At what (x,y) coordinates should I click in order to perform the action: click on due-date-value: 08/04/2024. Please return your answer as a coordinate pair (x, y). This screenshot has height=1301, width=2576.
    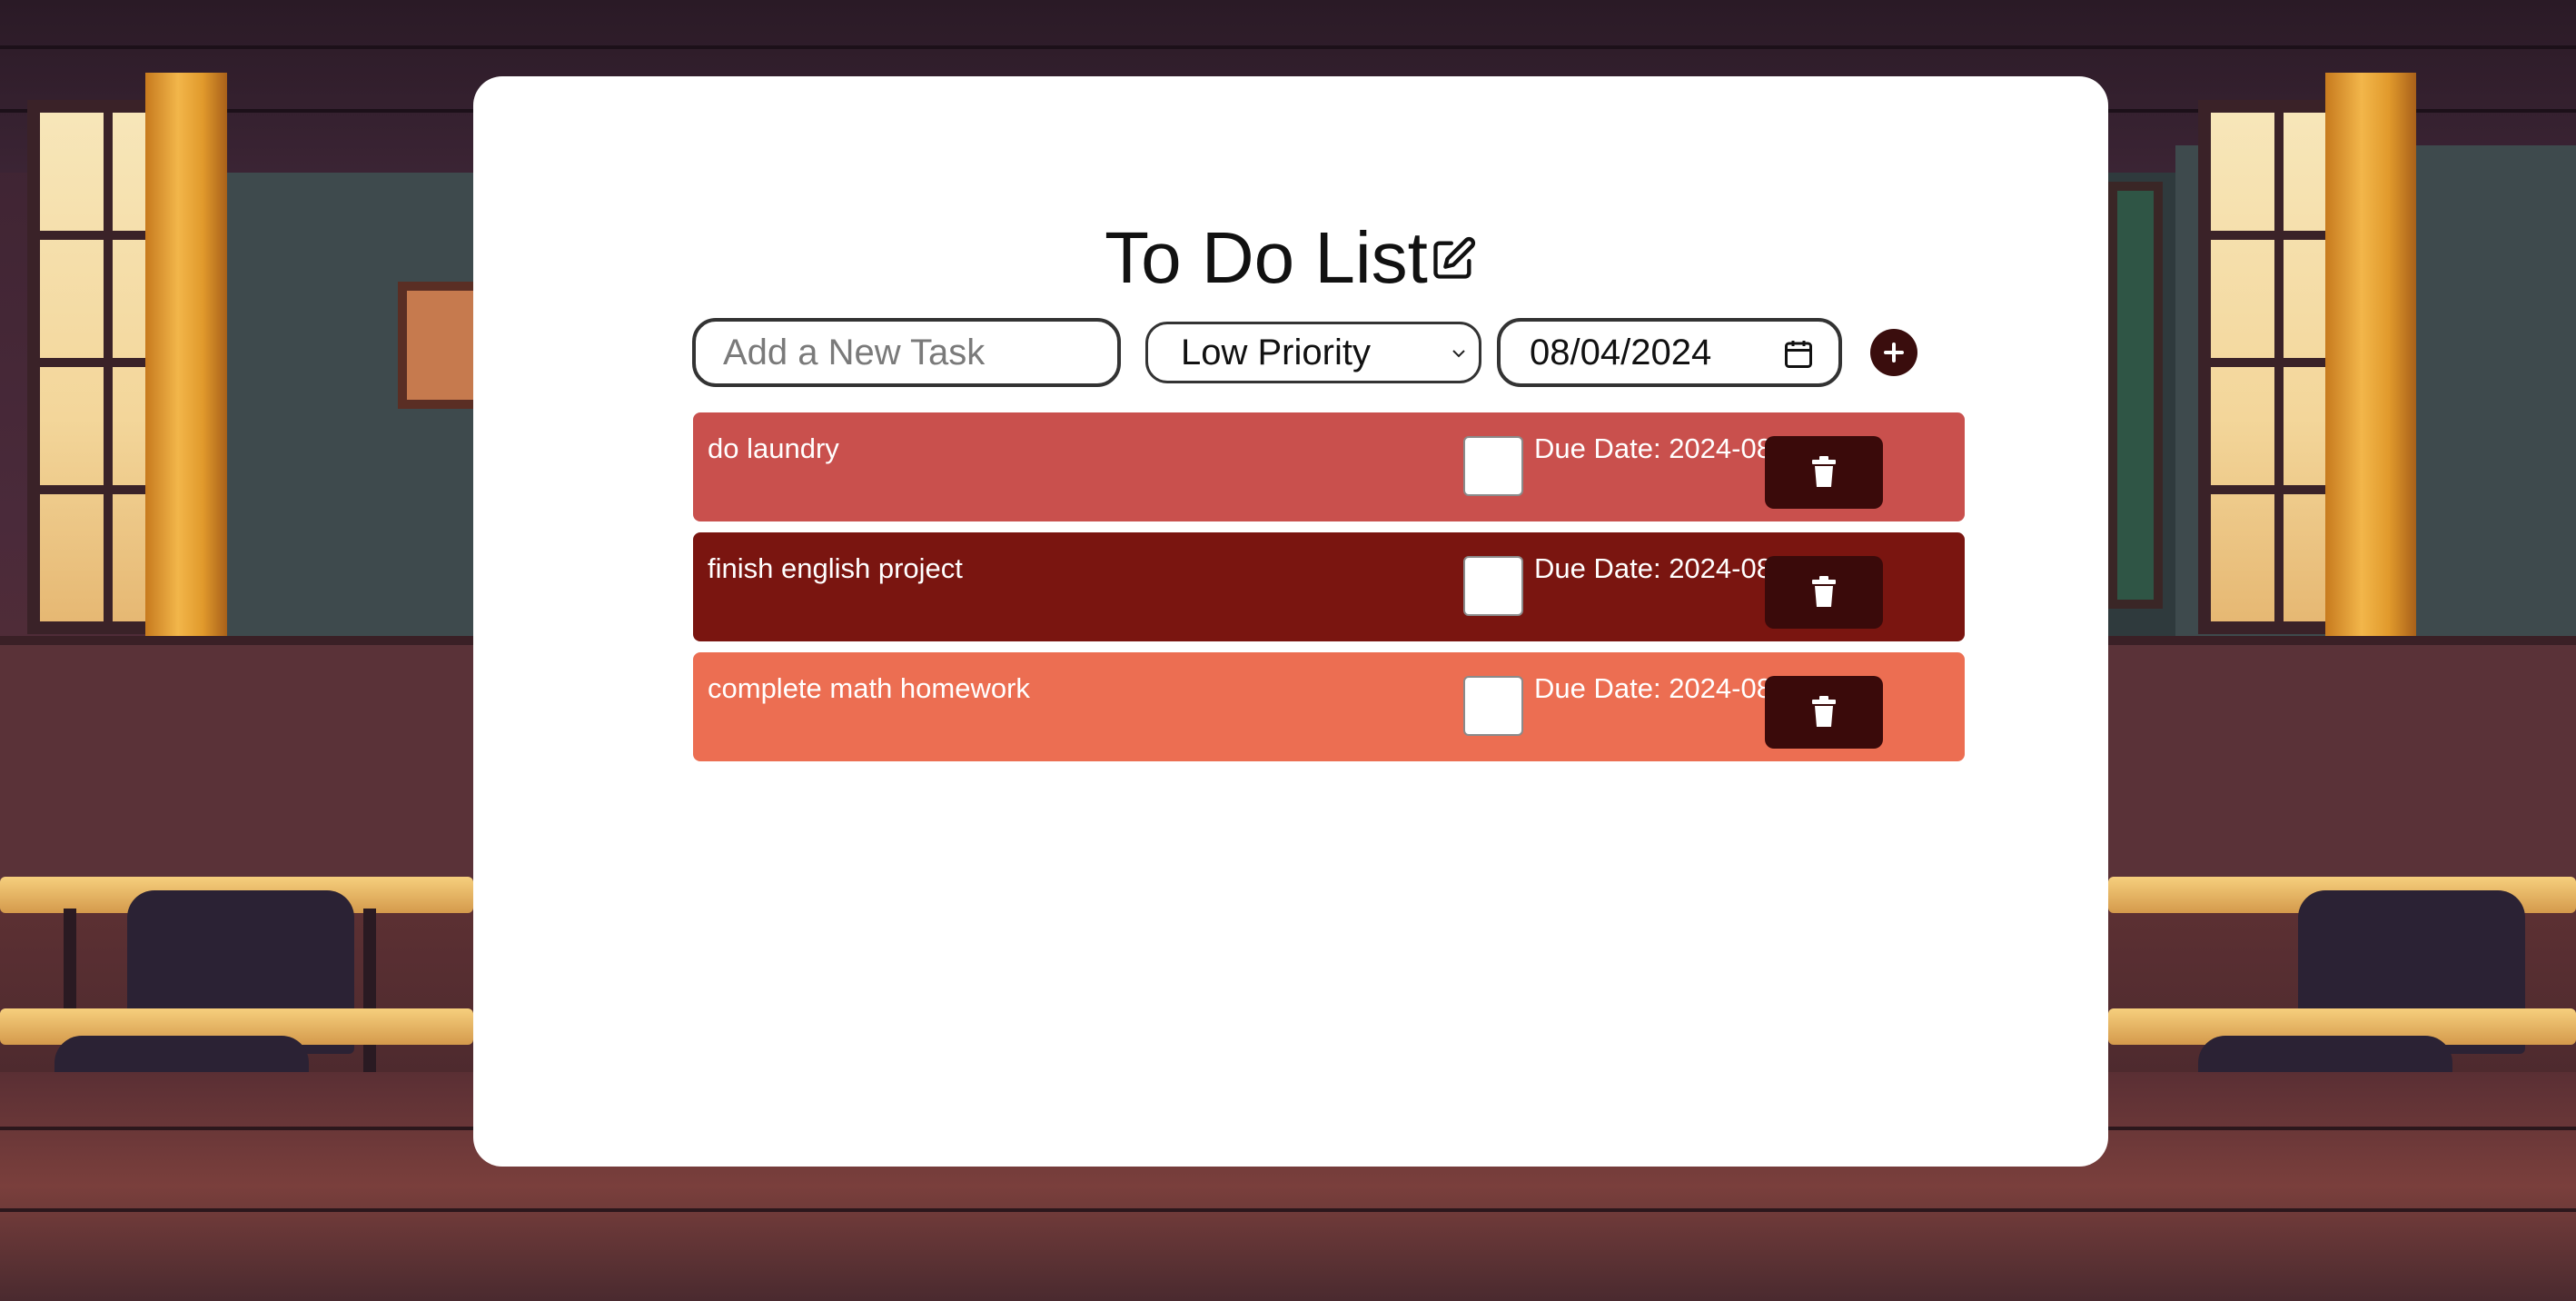
    Looking at the image, I should click on (1621, 352).